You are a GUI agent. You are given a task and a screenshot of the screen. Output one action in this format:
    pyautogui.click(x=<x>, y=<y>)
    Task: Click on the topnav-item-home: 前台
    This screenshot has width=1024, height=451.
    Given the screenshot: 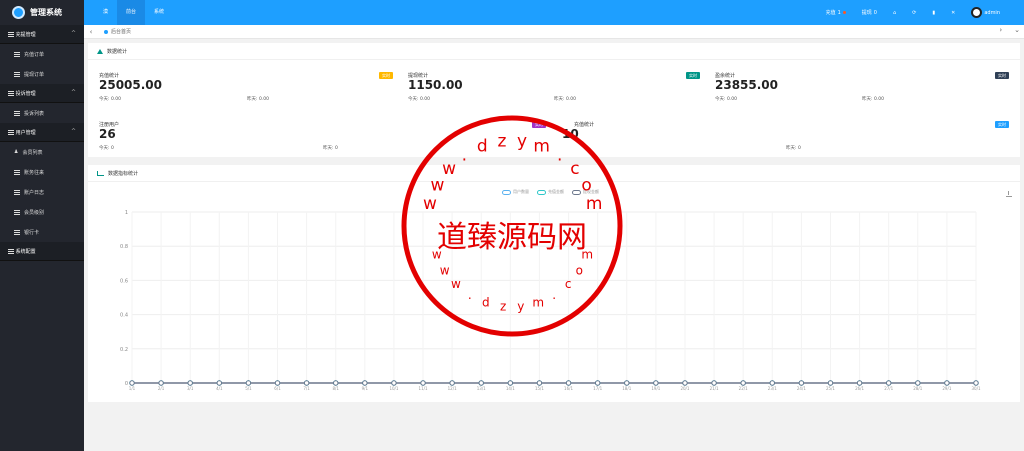 What is the action you would take?
    pyautogui.click(x=131, y=12)
    